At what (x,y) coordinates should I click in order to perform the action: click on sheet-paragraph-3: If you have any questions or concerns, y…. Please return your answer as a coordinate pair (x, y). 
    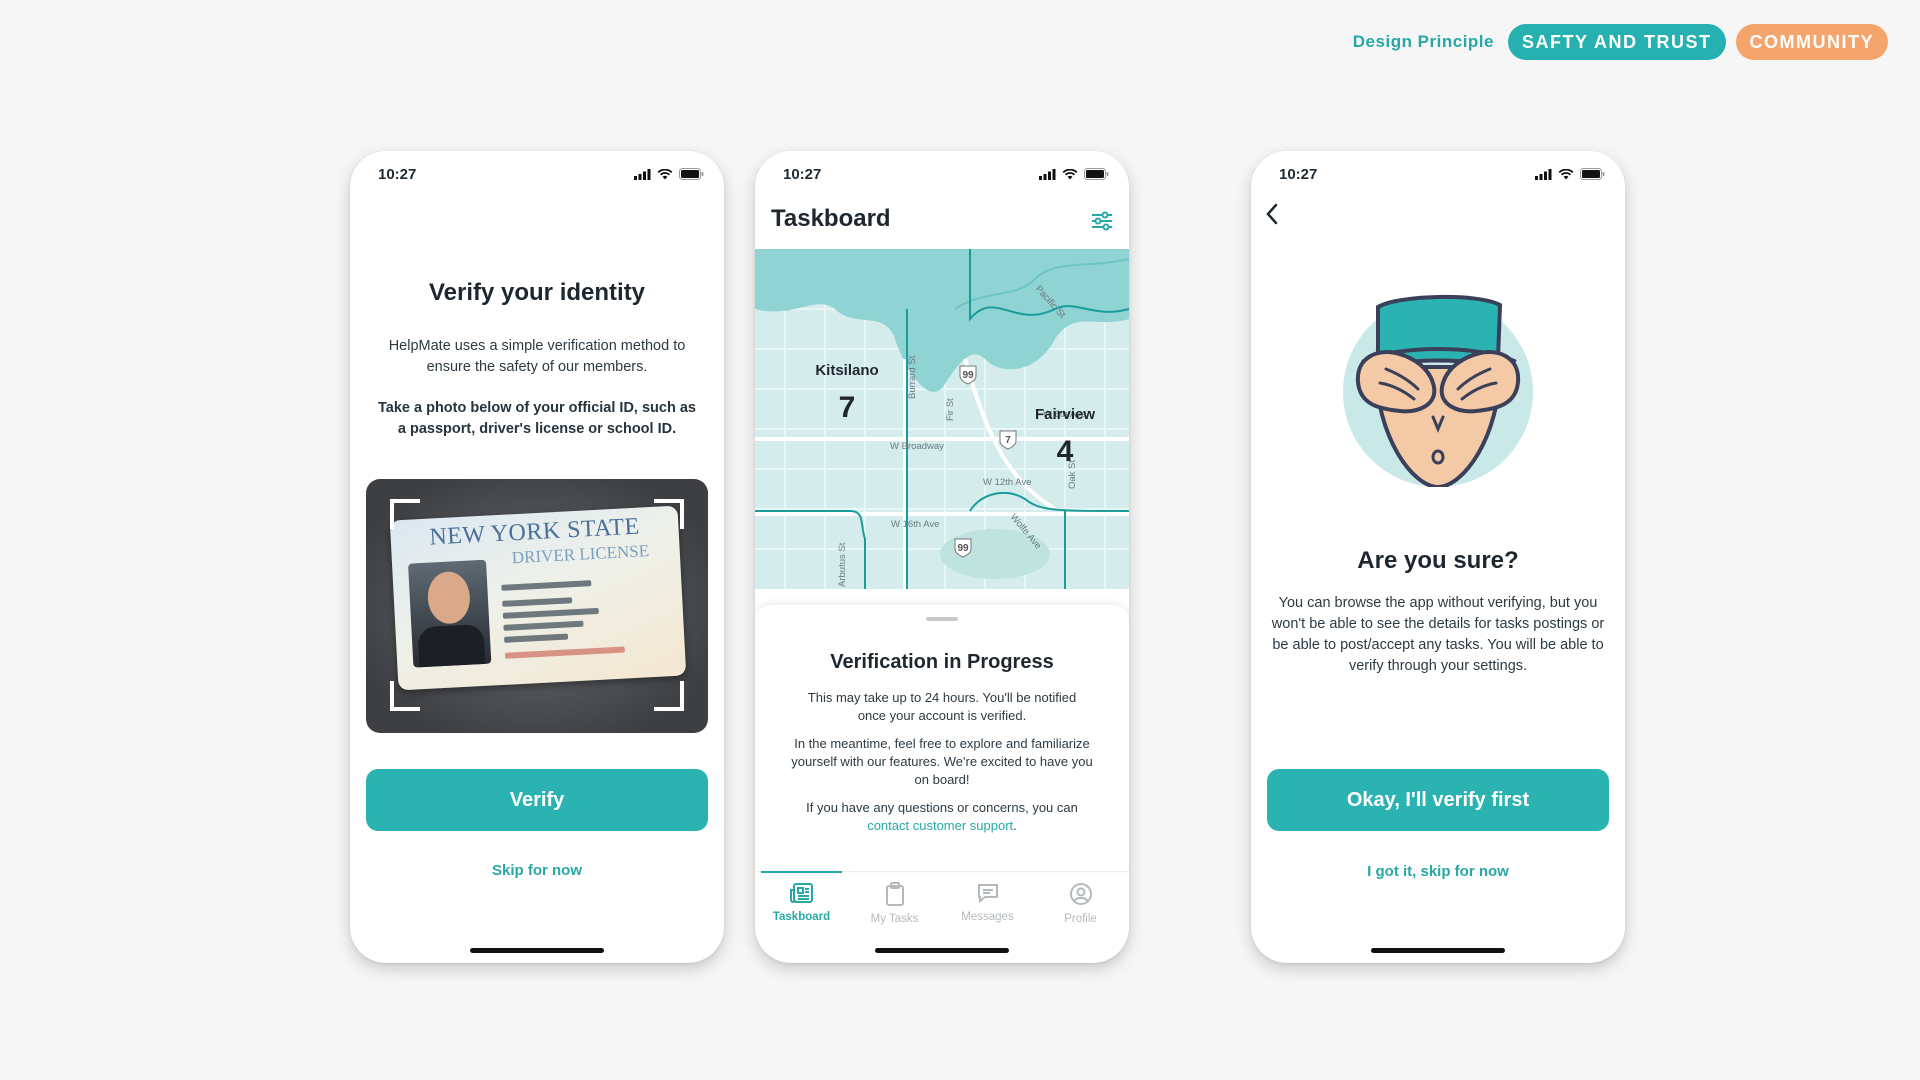
    Looking at the image, I should click on (942, 816).